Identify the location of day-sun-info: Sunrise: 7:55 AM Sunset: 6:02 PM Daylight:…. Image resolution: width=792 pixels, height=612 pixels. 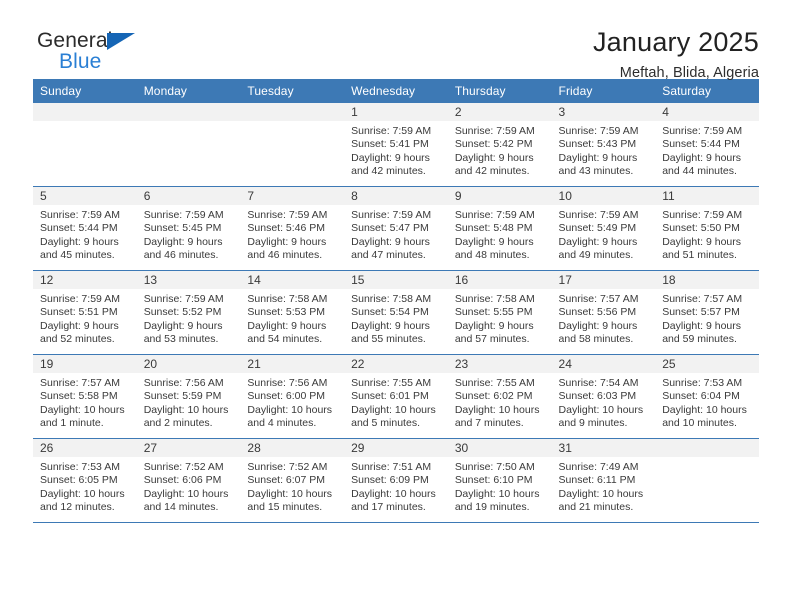
(500, 402).